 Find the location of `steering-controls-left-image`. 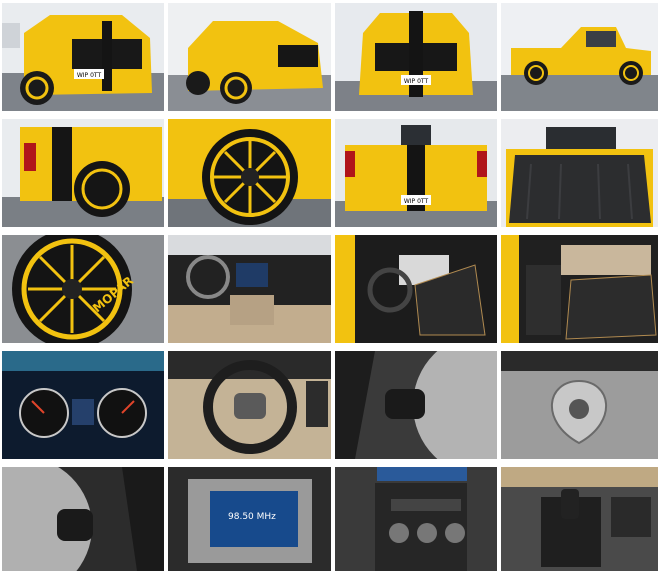

steering-controls-left-image is located at coordinates (416, 405).